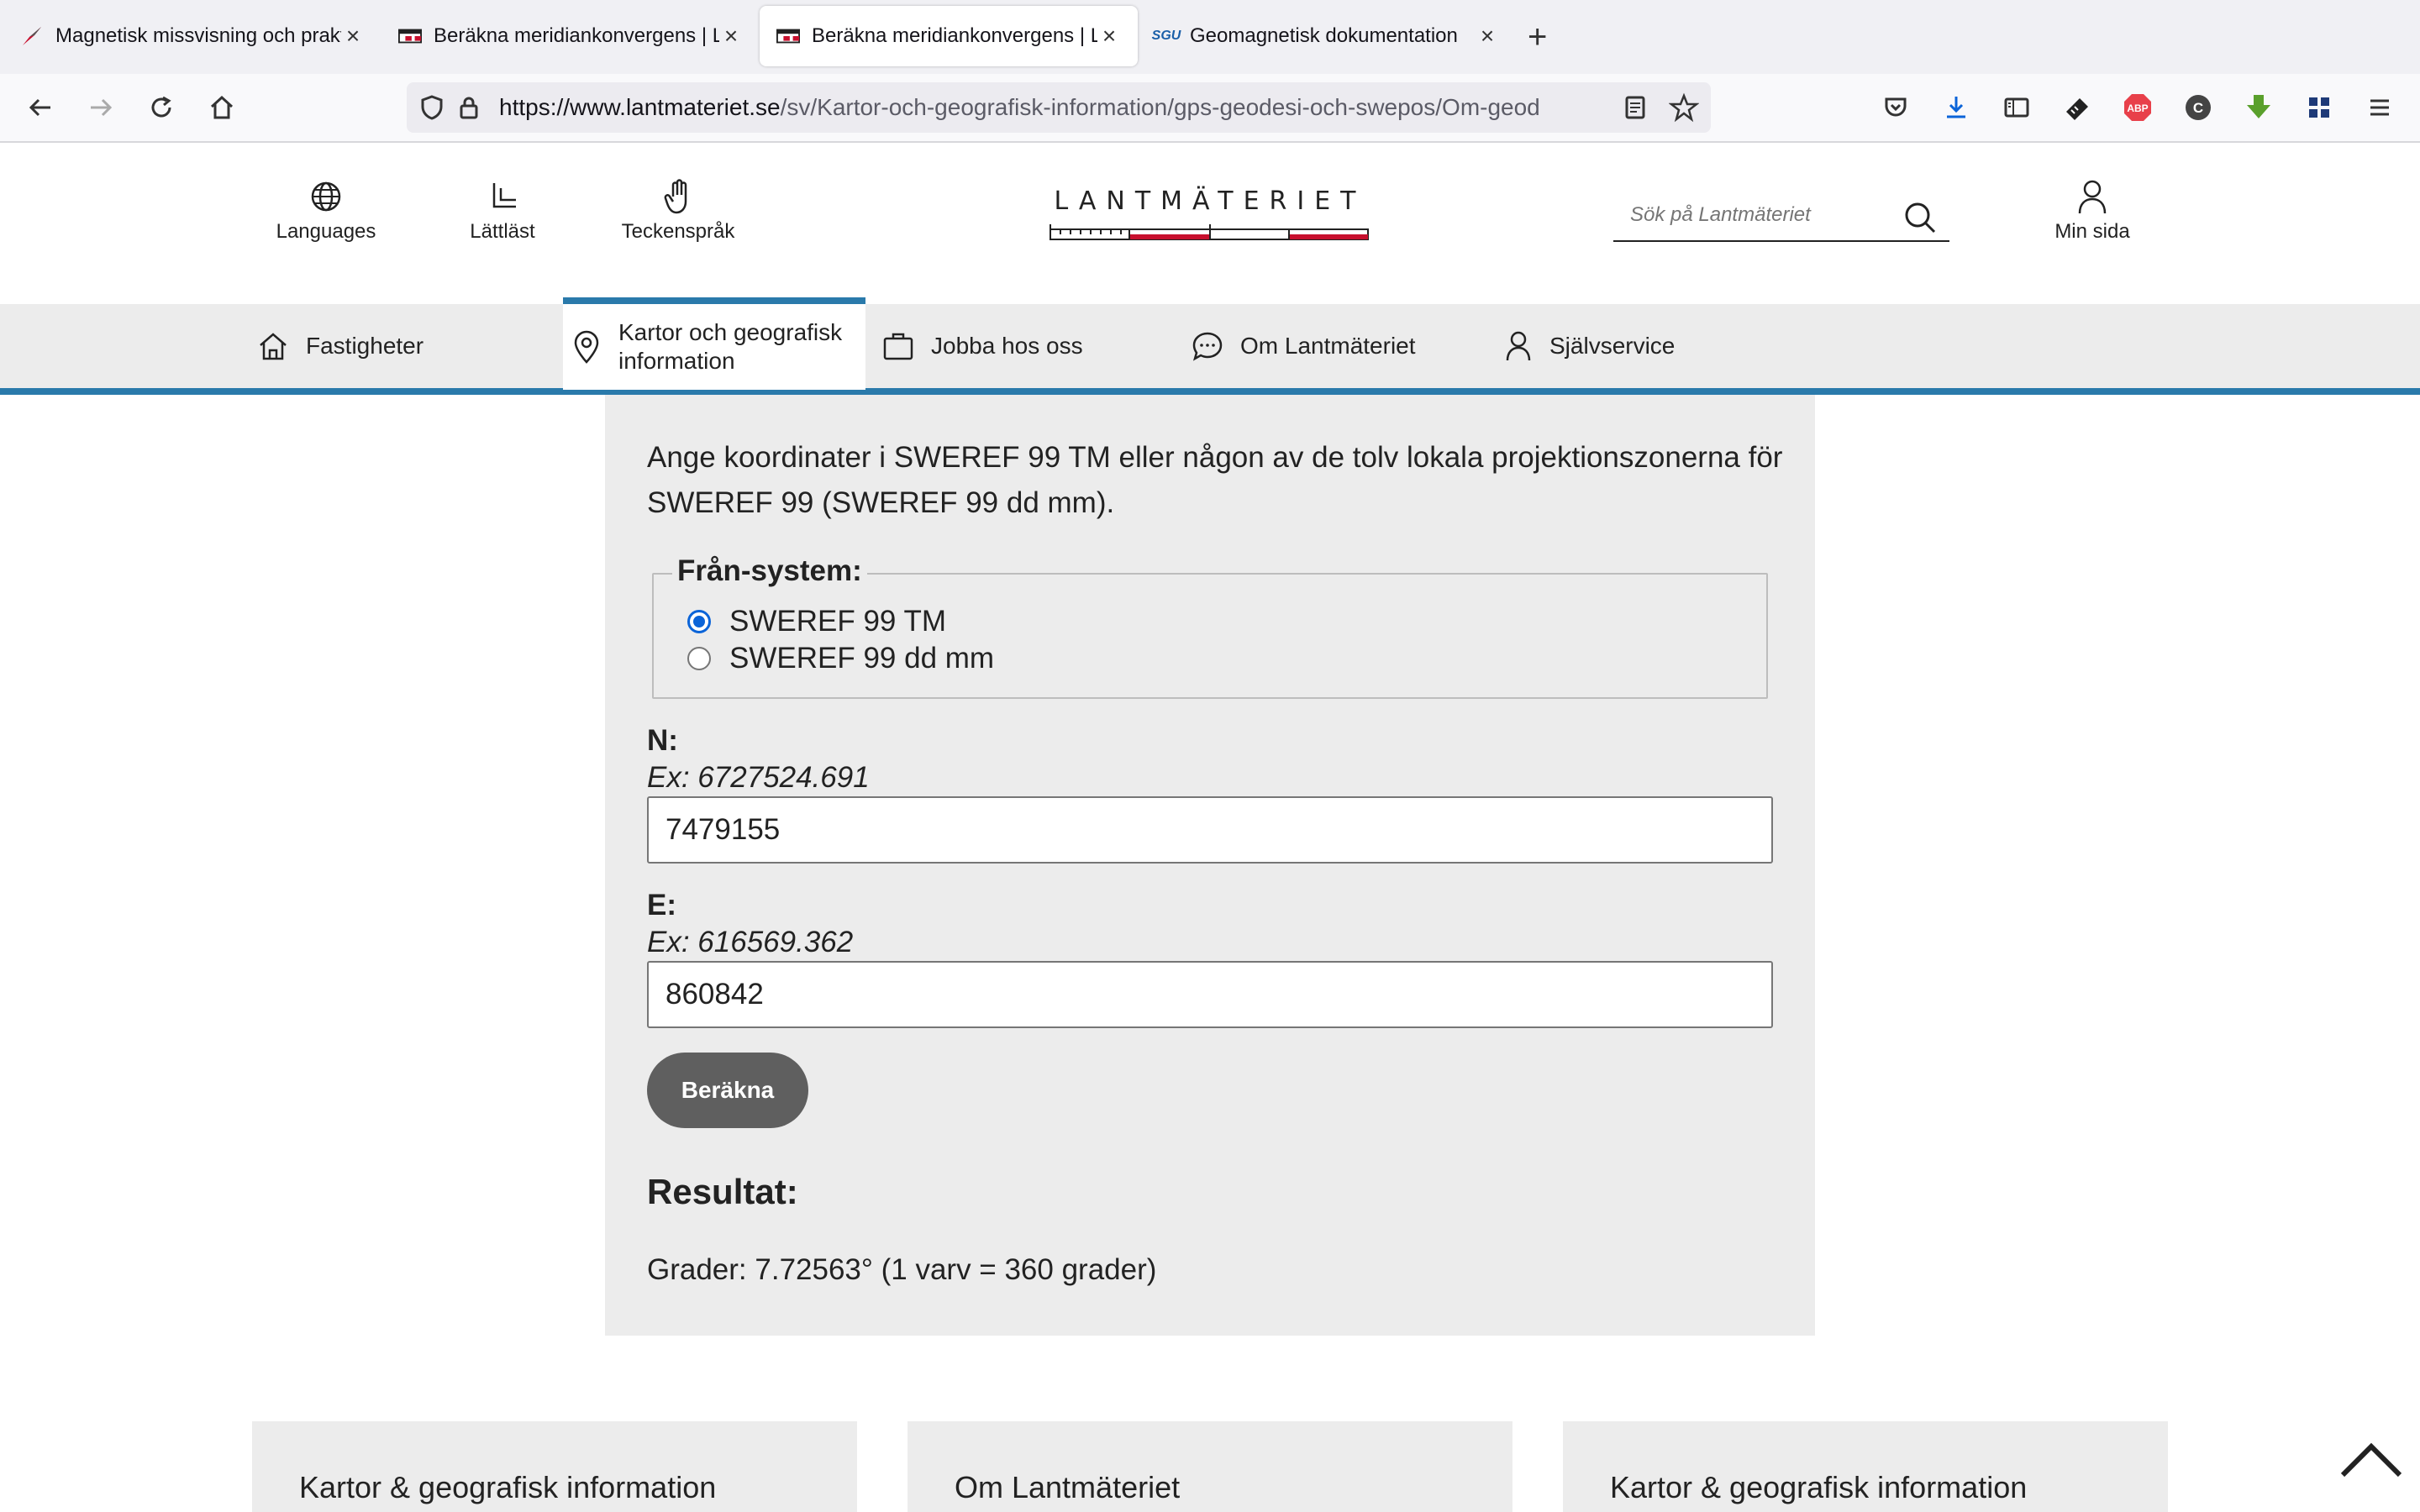 The image size is (2420, 1512). What do you see at coordinates (1537, 37) in the screenshot?
I see `new-tab-icon: +` at bounding box center [1537, 37].